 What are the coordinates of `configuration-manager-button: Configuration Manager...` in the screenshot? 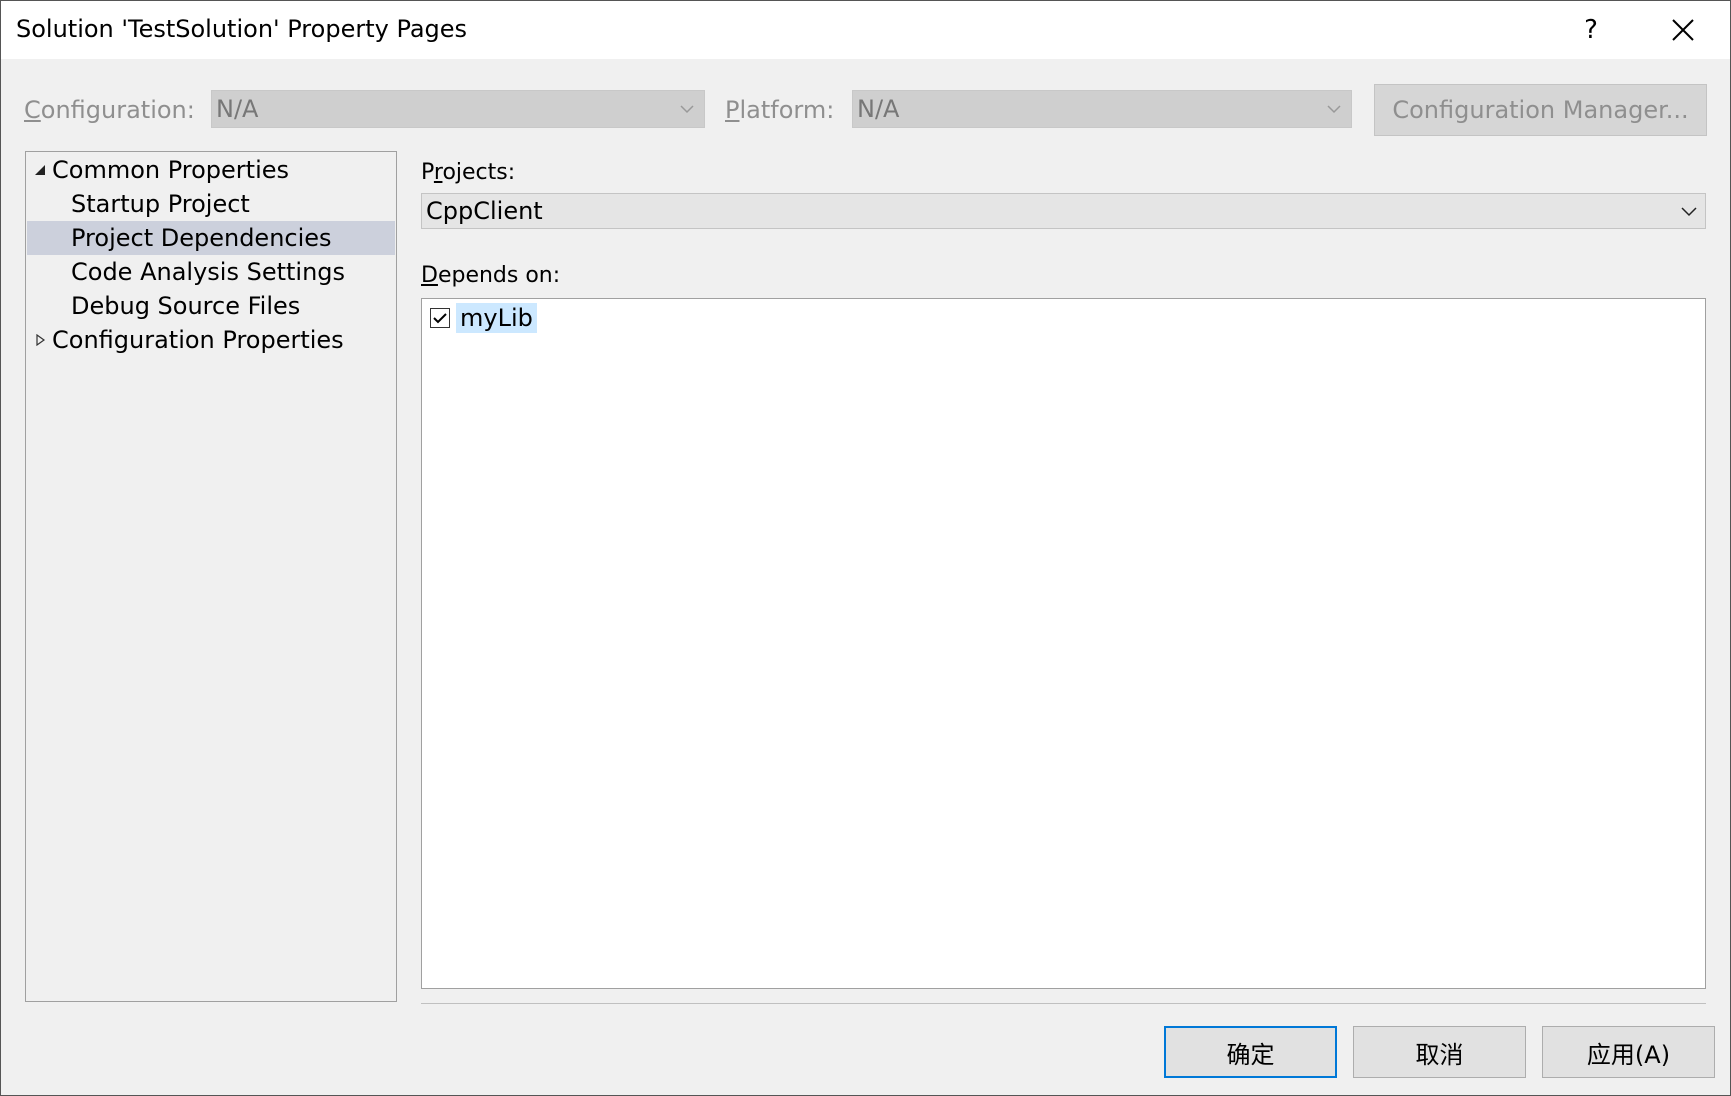 It's located at (1540, 110).